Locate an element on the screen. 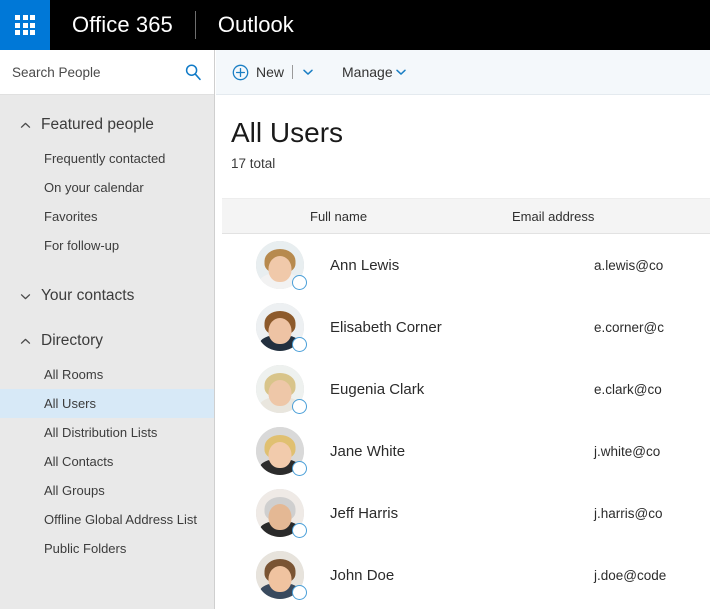 This screenshot has width=710, height=609. nav-section-label: Featured people is located at coordinates (97, 124).